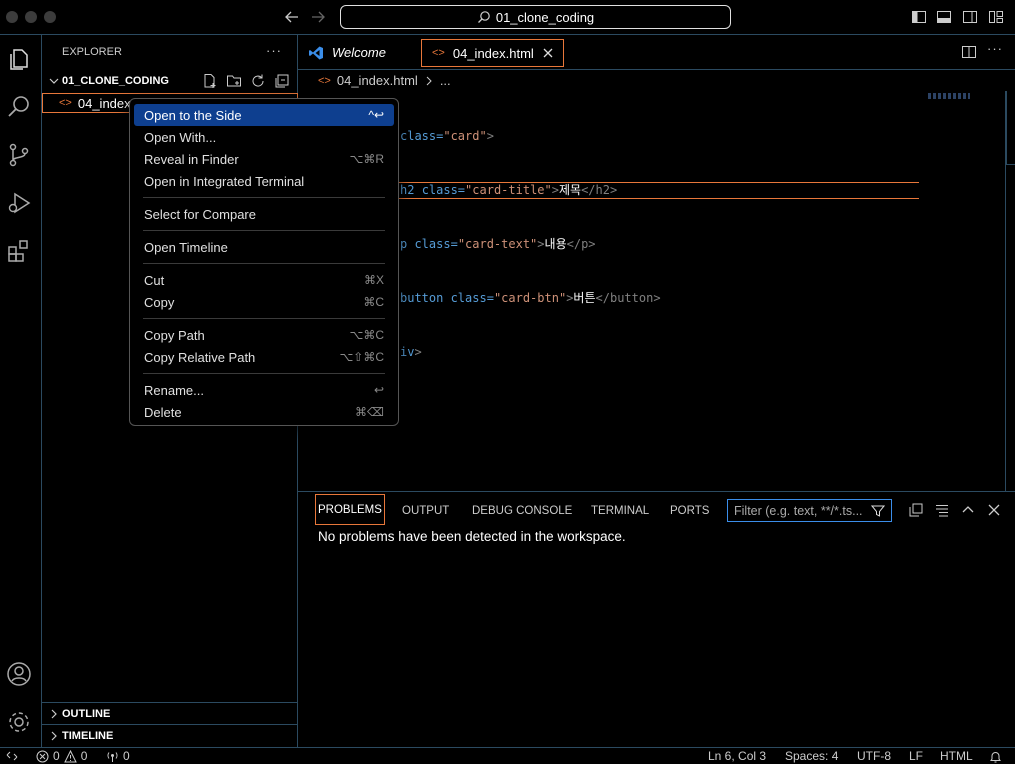  Describe the element at coordinates (968, 510) in the screenshot. I see `maximize-panel-icon` at that location.